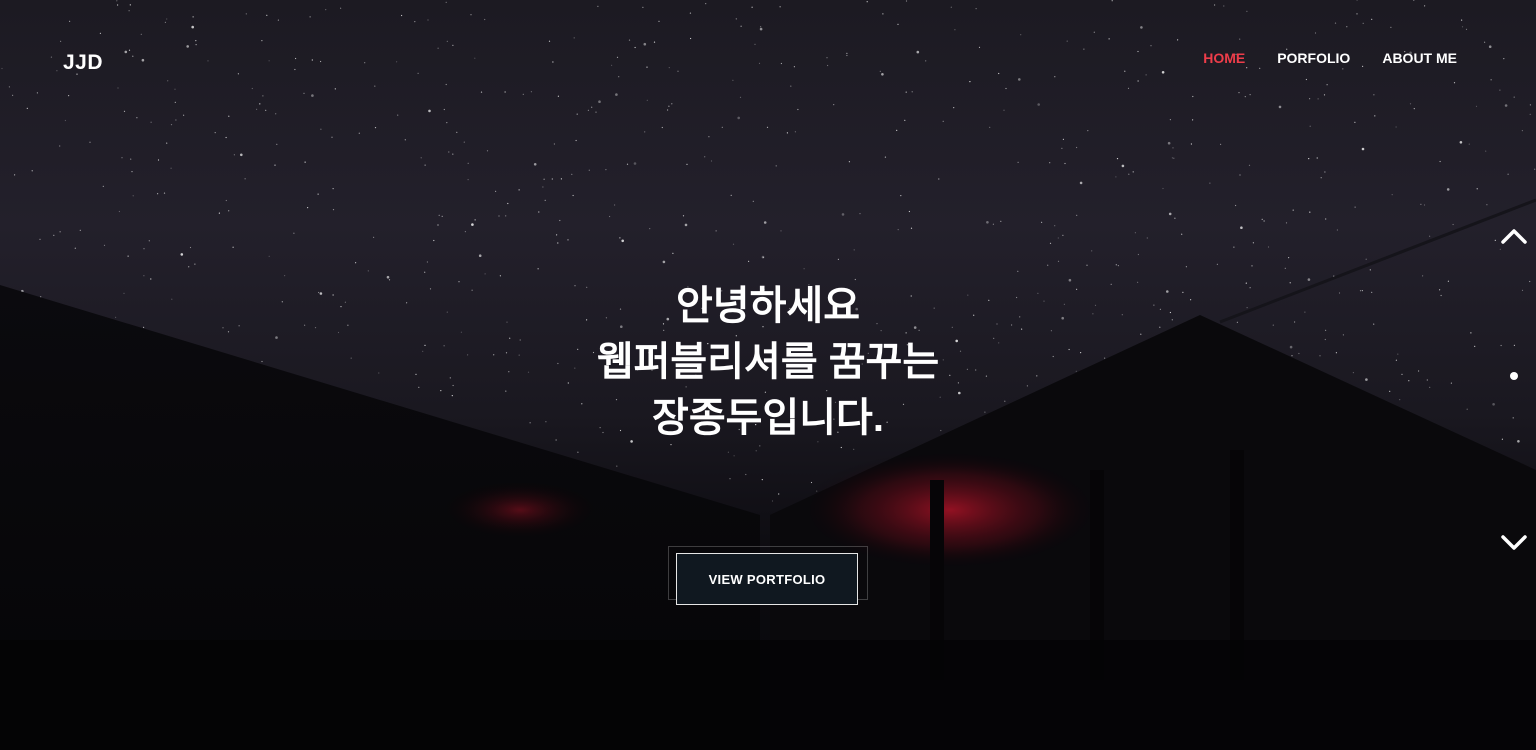 The image size is (1536, 750). What do you see at coordinates (83, 63) in the screenshot?
I see `site-logo: JJD` at bounding box center [83, 63].